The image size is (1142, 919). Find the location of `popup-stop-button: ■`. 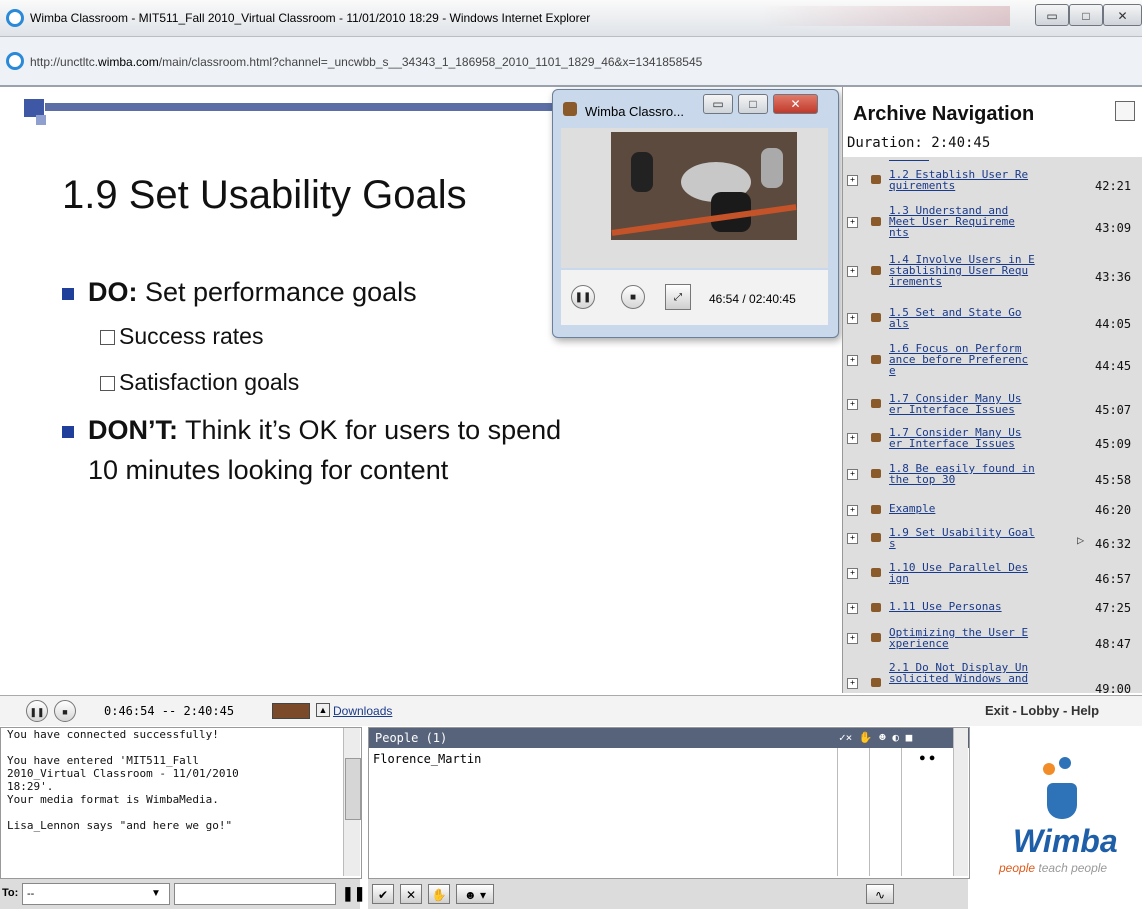

popup-stop-button: ■ is located at coordinates (633, 297).